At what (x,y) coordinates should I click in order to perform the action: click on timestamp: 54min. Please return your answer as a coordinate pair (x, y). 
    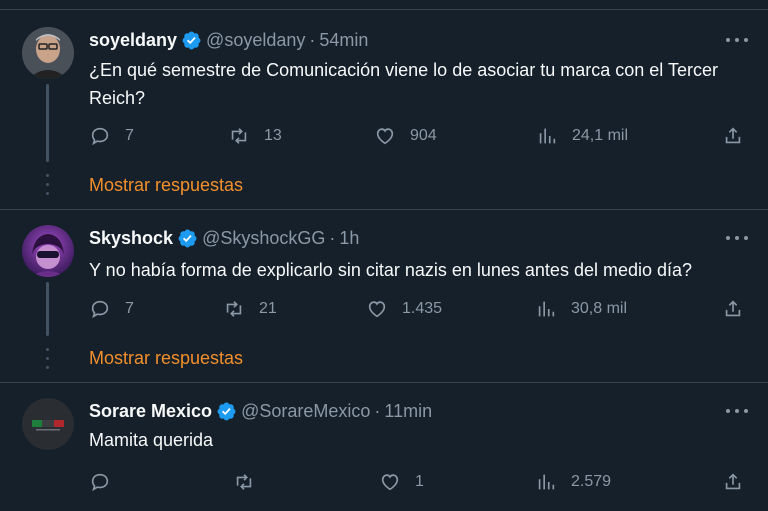
    Looking at the image, I should click on (343, 40).